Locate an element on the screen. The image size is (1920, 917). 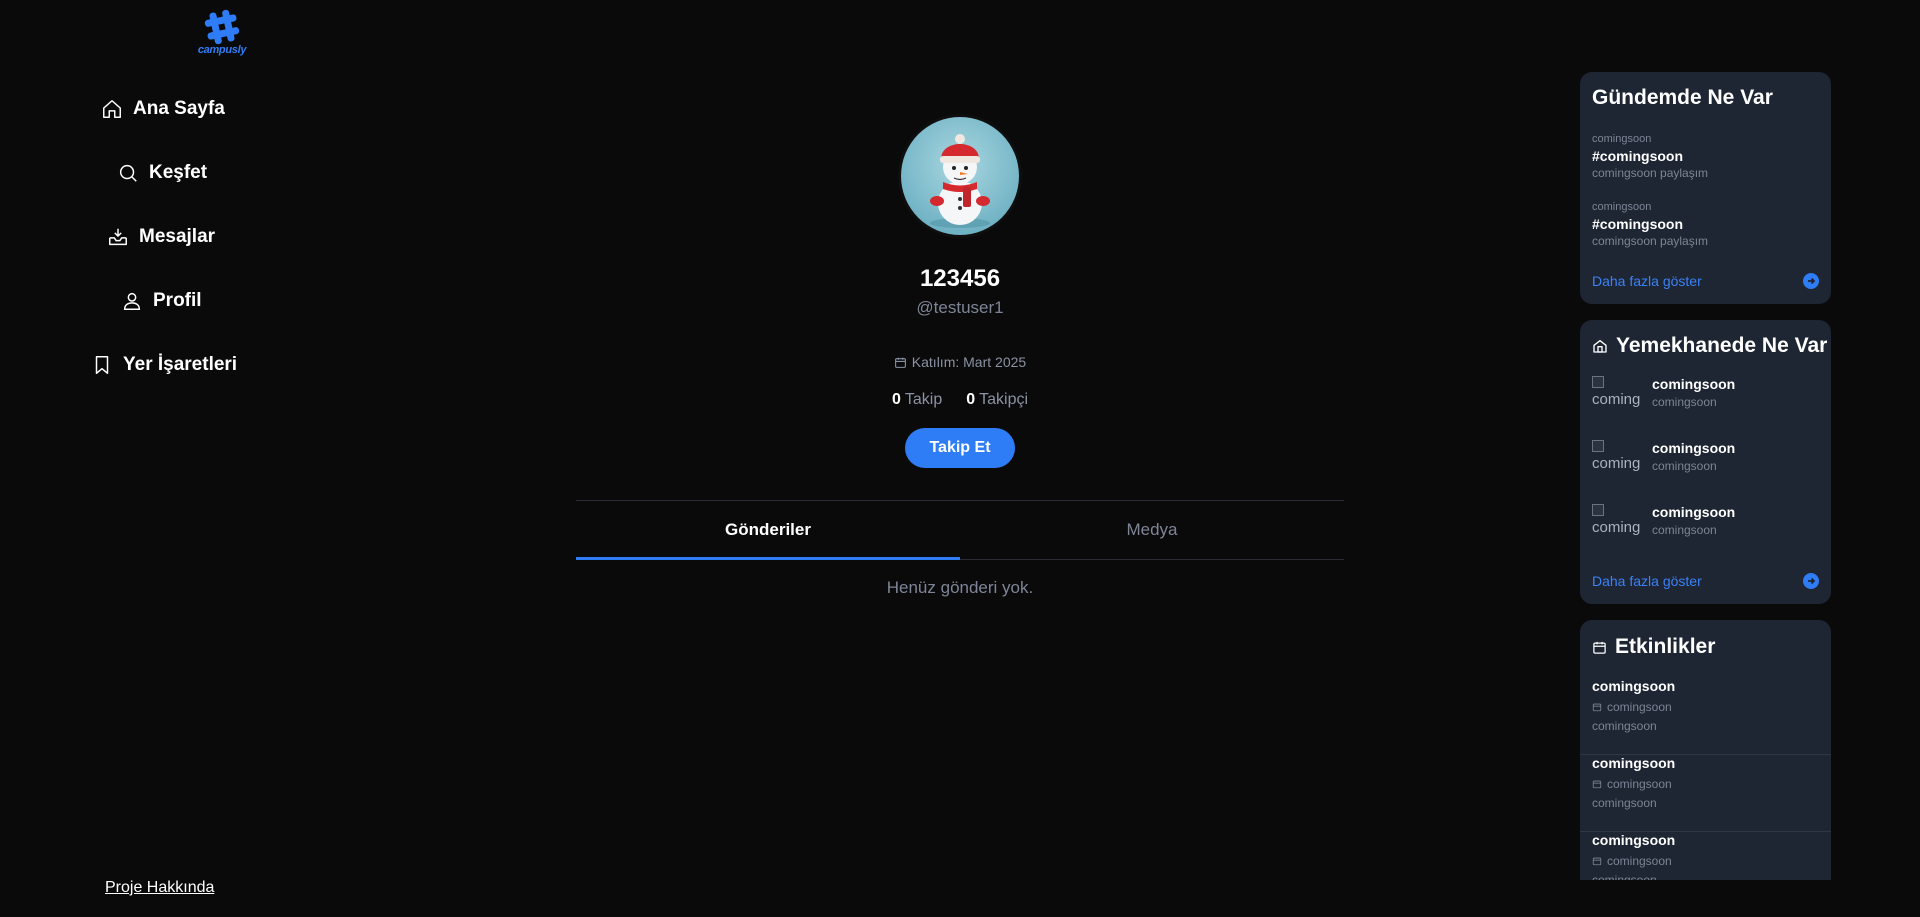
nav-label: Mesajlar is located at coordinates (177, 236).